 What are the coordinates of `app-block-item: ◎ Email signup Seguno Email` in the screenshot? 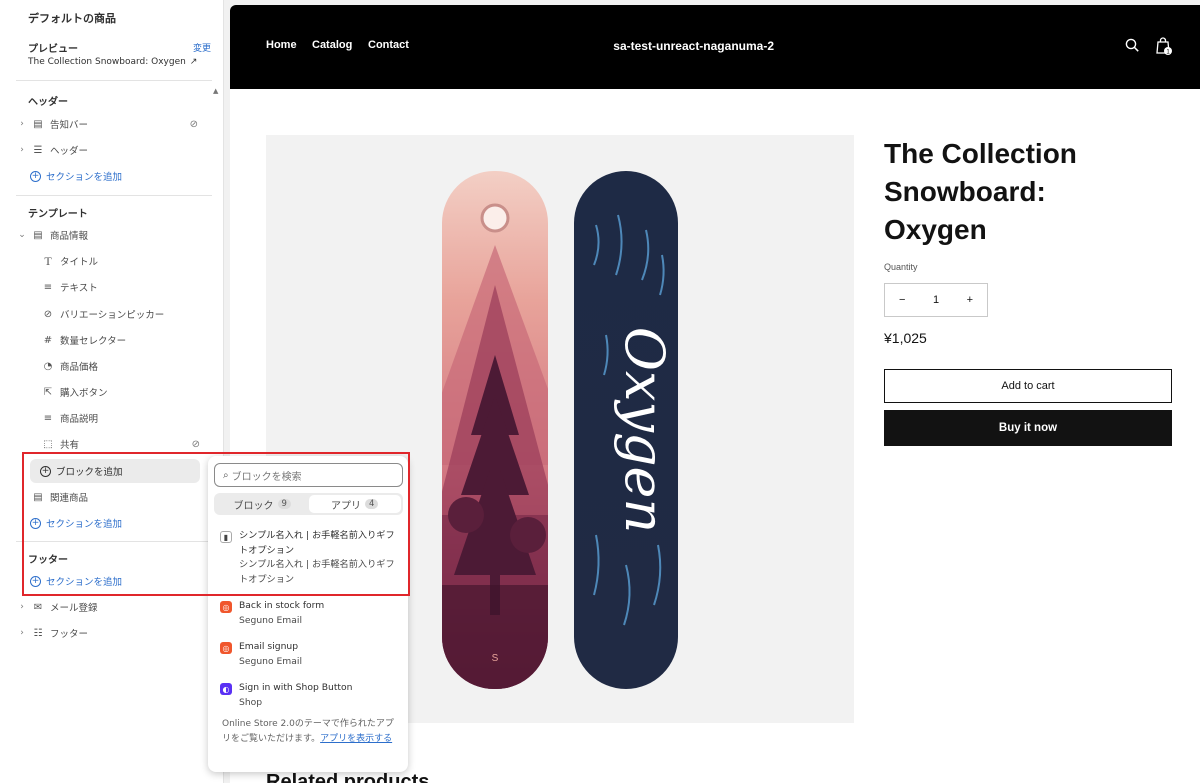 It's located at (261, 654).